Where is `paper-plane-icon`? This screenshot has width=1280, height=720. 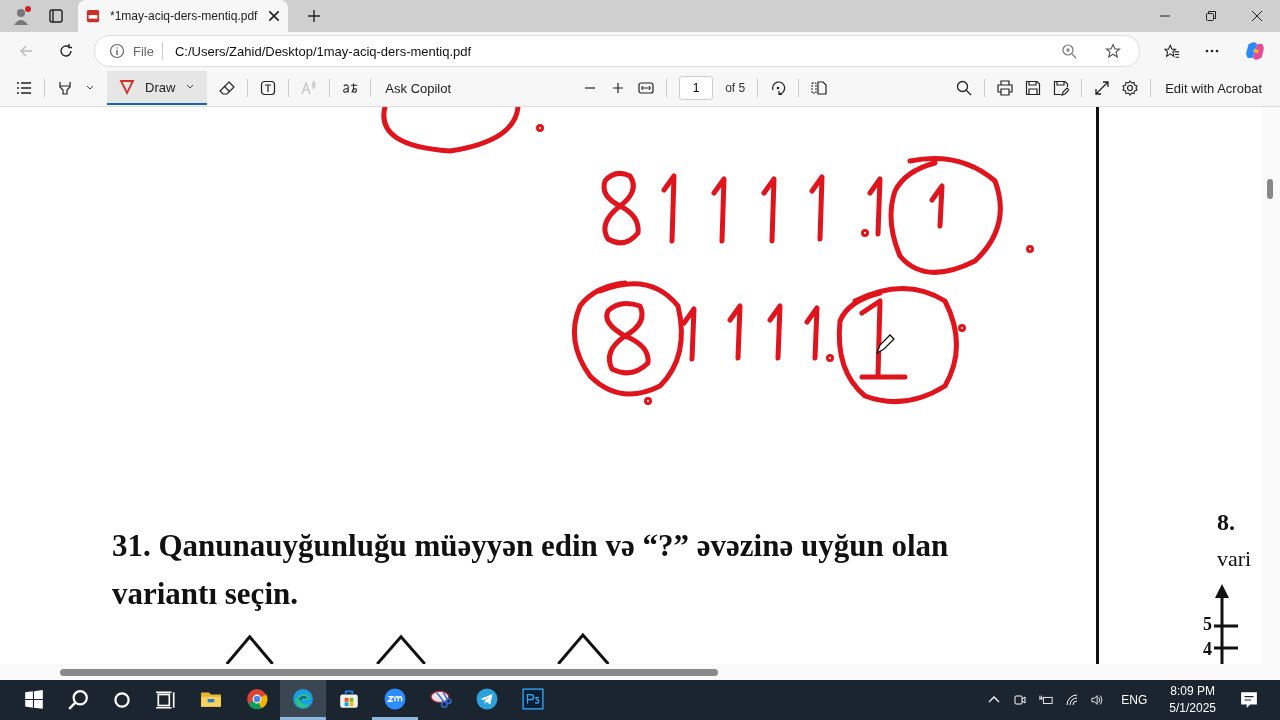
paper-plane-icon is located at coordinates (487, 698).